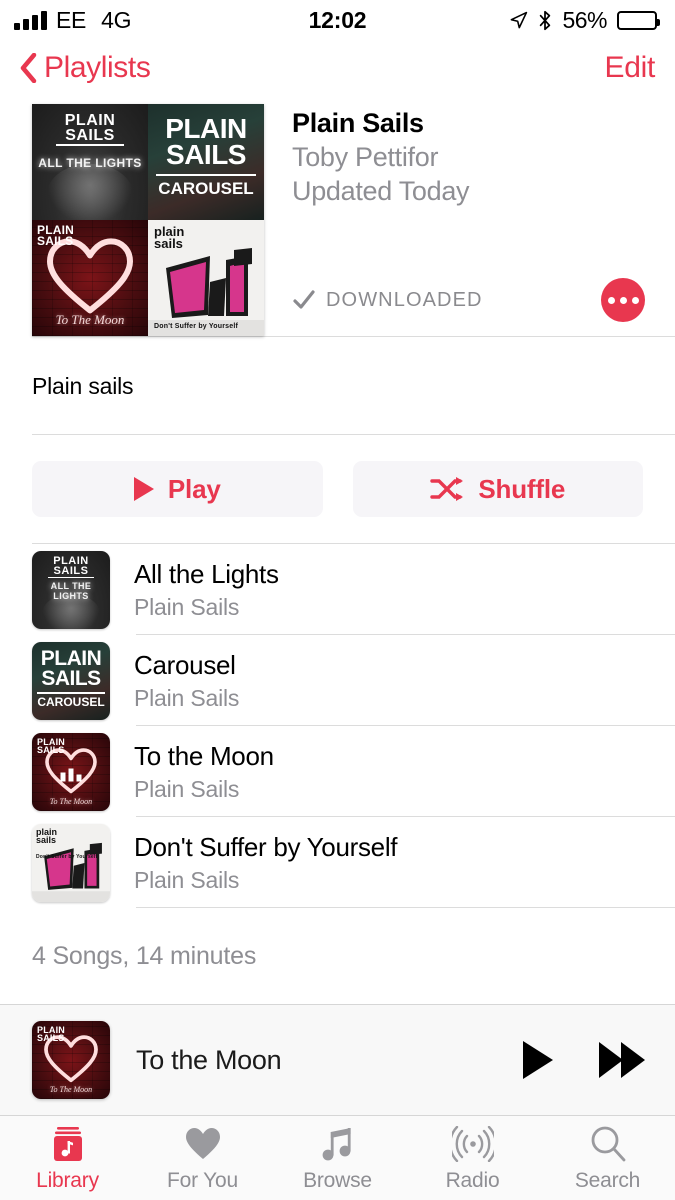 The width and height of the screenshot is (675, 1200). Describe the element at coordinates (392, 772) in the screenshot. I see `track-info: To the Moon Plain Sails` at that location.